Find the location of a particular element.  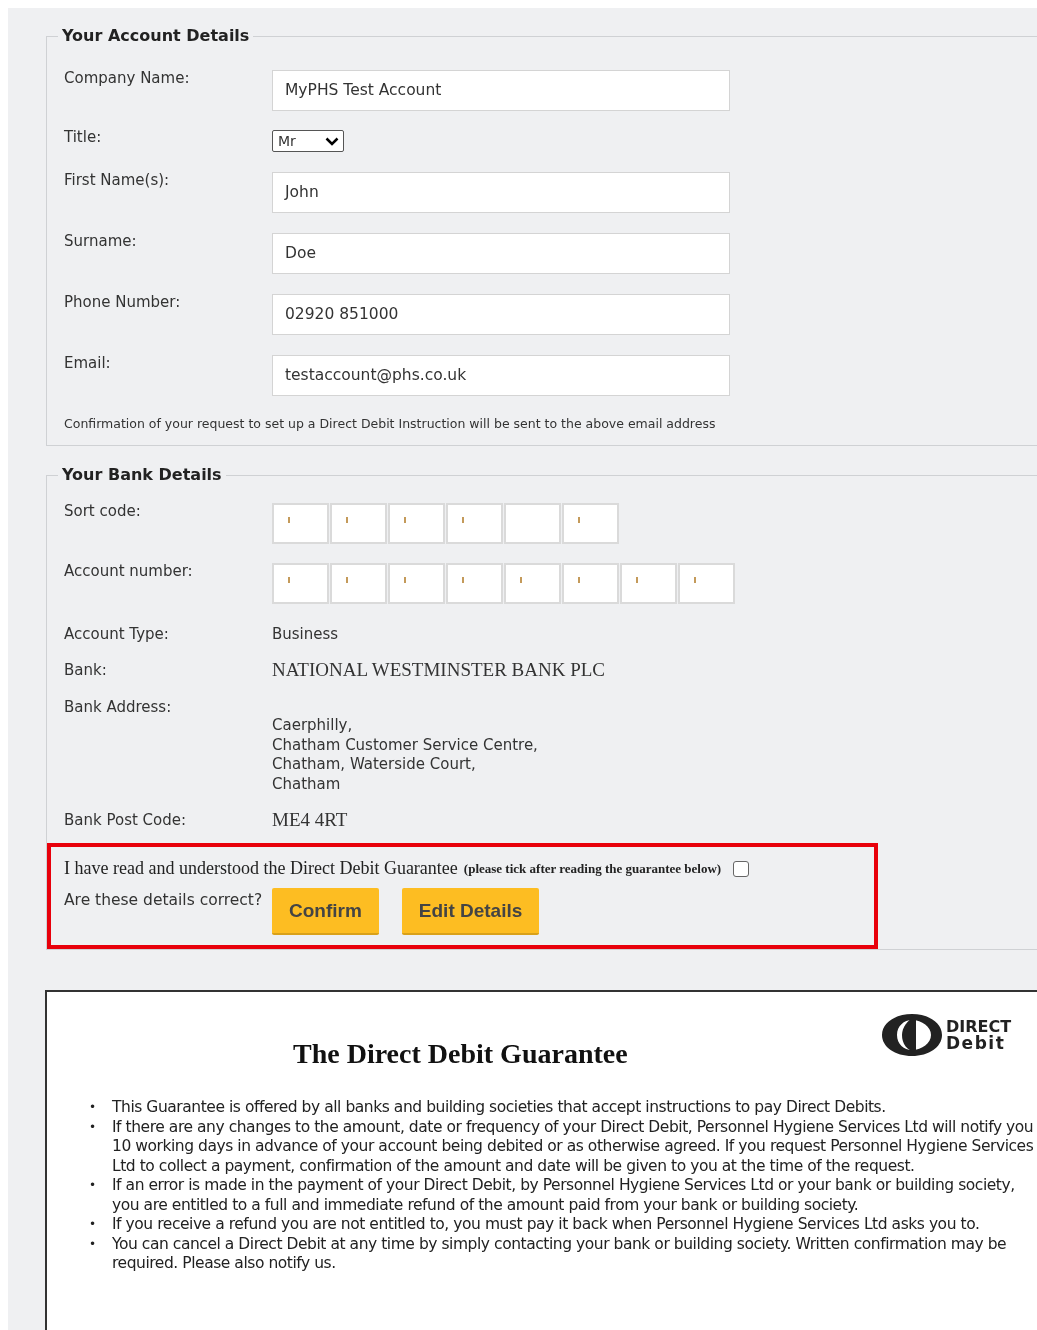

chevron-down-icon is located at coordinates (332, 141).